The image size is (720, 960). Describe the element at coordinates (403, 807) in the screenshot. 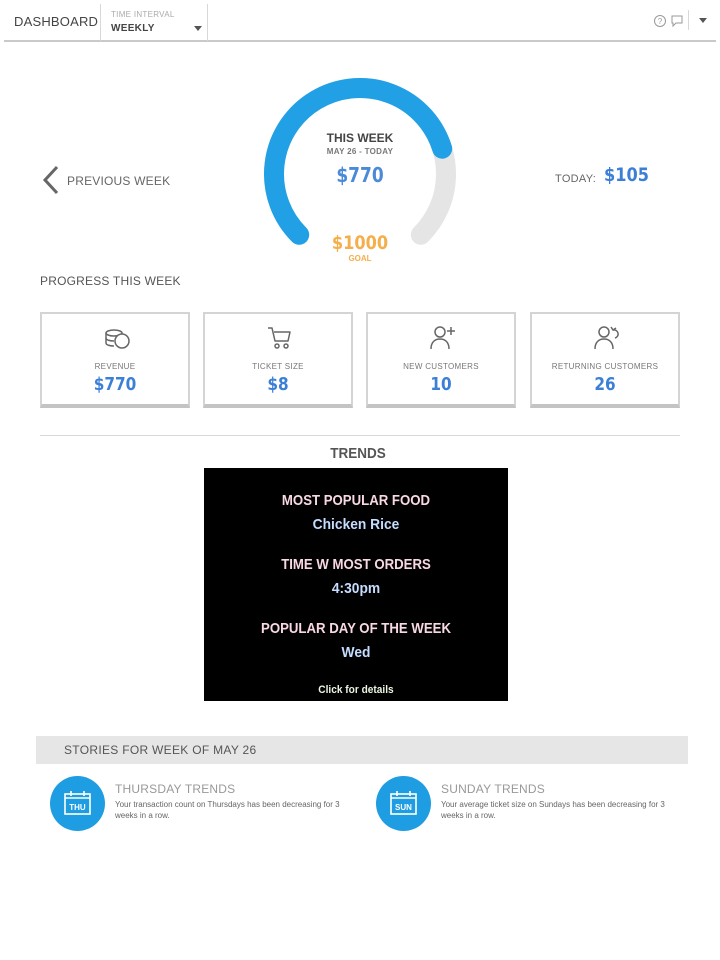

I see `calendar-day-text: SUN` at that location.